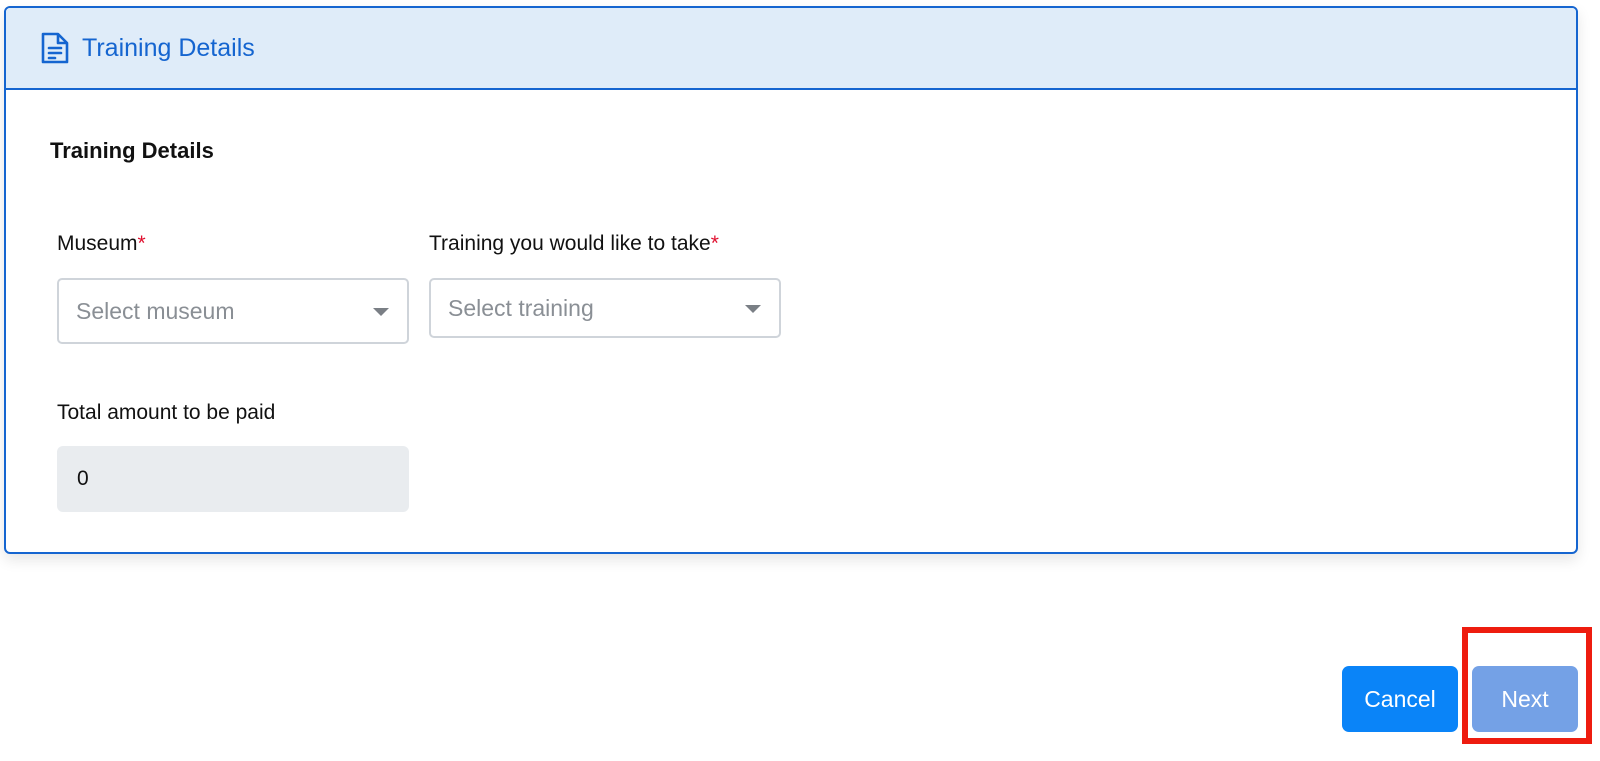 The width and height of the screenshot is (1600, 761). Describe the element at coordinates (155, 310) in the screenshot. I see `museum-select-placeholder: Select museum` at that location.